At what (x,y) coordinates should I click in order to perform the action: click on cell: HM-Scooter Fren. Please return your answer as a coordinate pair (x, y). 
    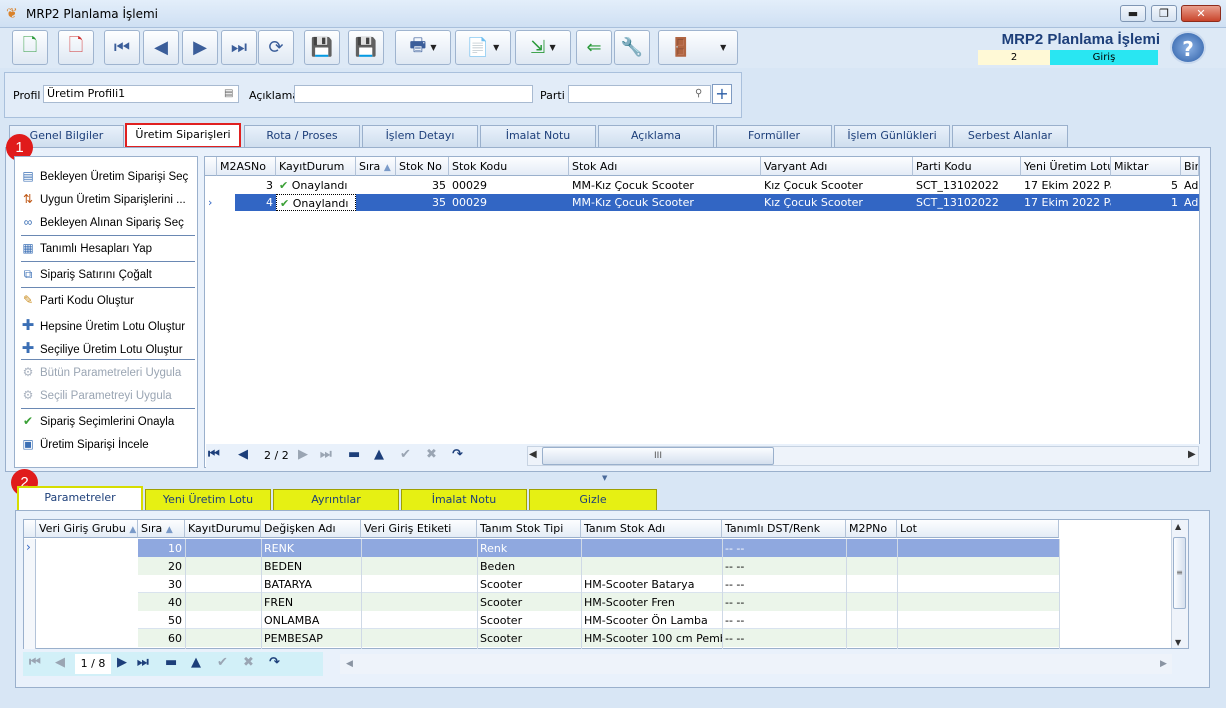
    Looking at the image, I should click on (651, 602).